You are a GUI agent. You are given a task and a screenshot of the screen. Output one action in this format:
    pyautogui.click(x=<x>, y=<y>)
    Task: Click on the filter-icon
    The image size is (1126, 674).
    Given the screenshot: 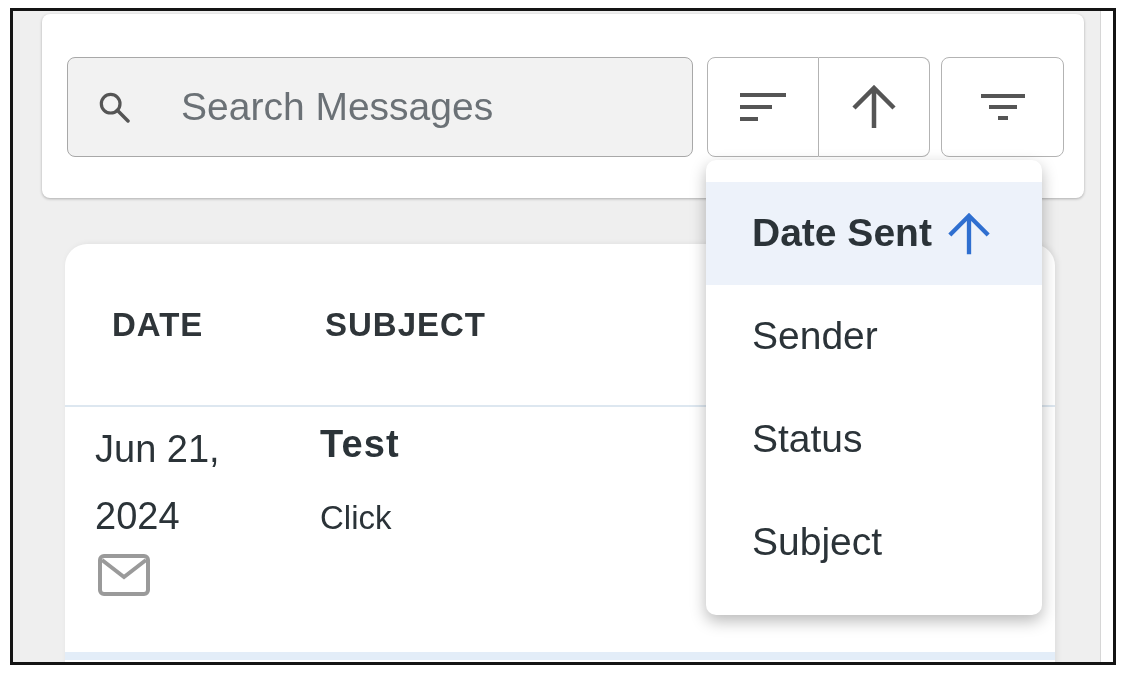 What is the action you would take?
    pyautogui.click(x=1002, y=107)
    